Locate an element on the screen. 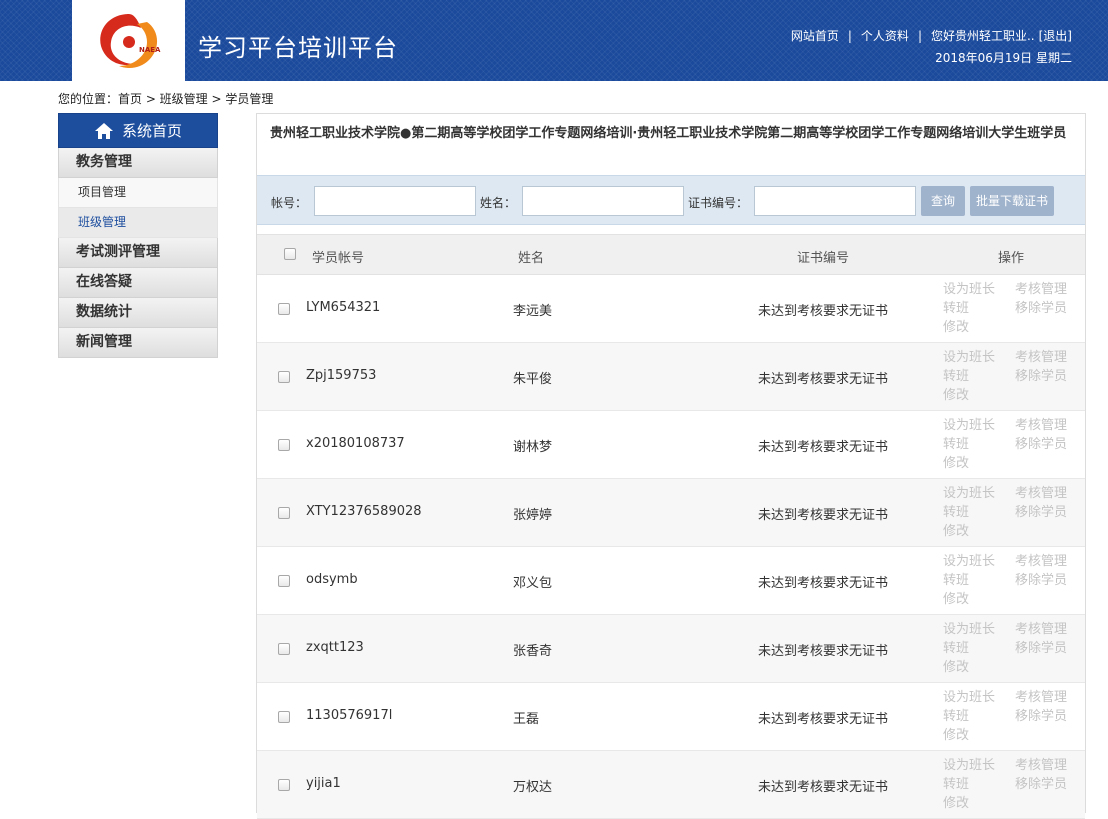 This screenshot has height=819, width=1108. link-profile: 个人资料 is located at coordinates (885, 36).